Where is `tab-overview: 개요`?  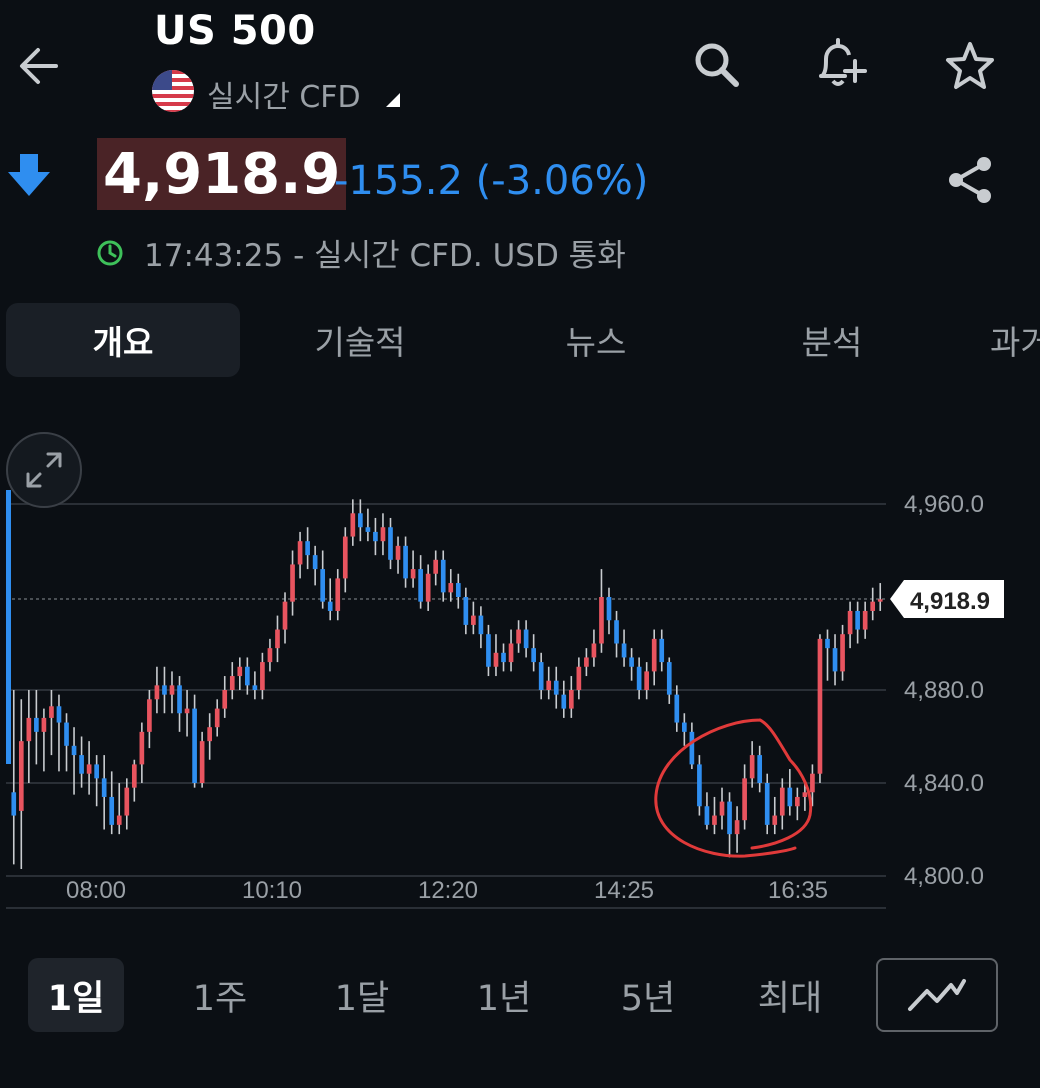
tab-overview: 개요 is located at coordinates (123, 340).